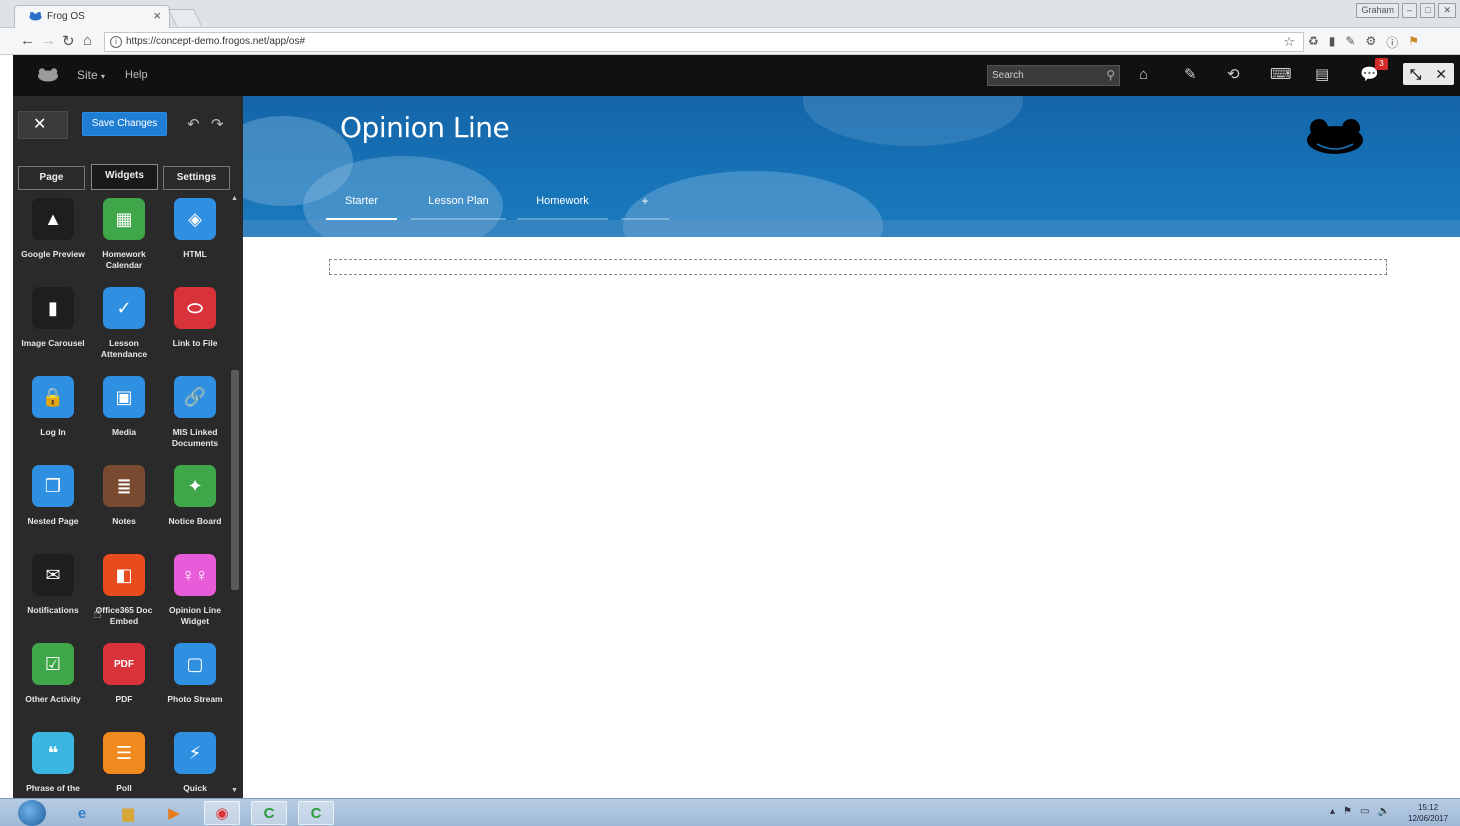  Describe the element at coordinates (1332, 42) in the screenshot. I see `extension-reader-icon: ▮` at that location.